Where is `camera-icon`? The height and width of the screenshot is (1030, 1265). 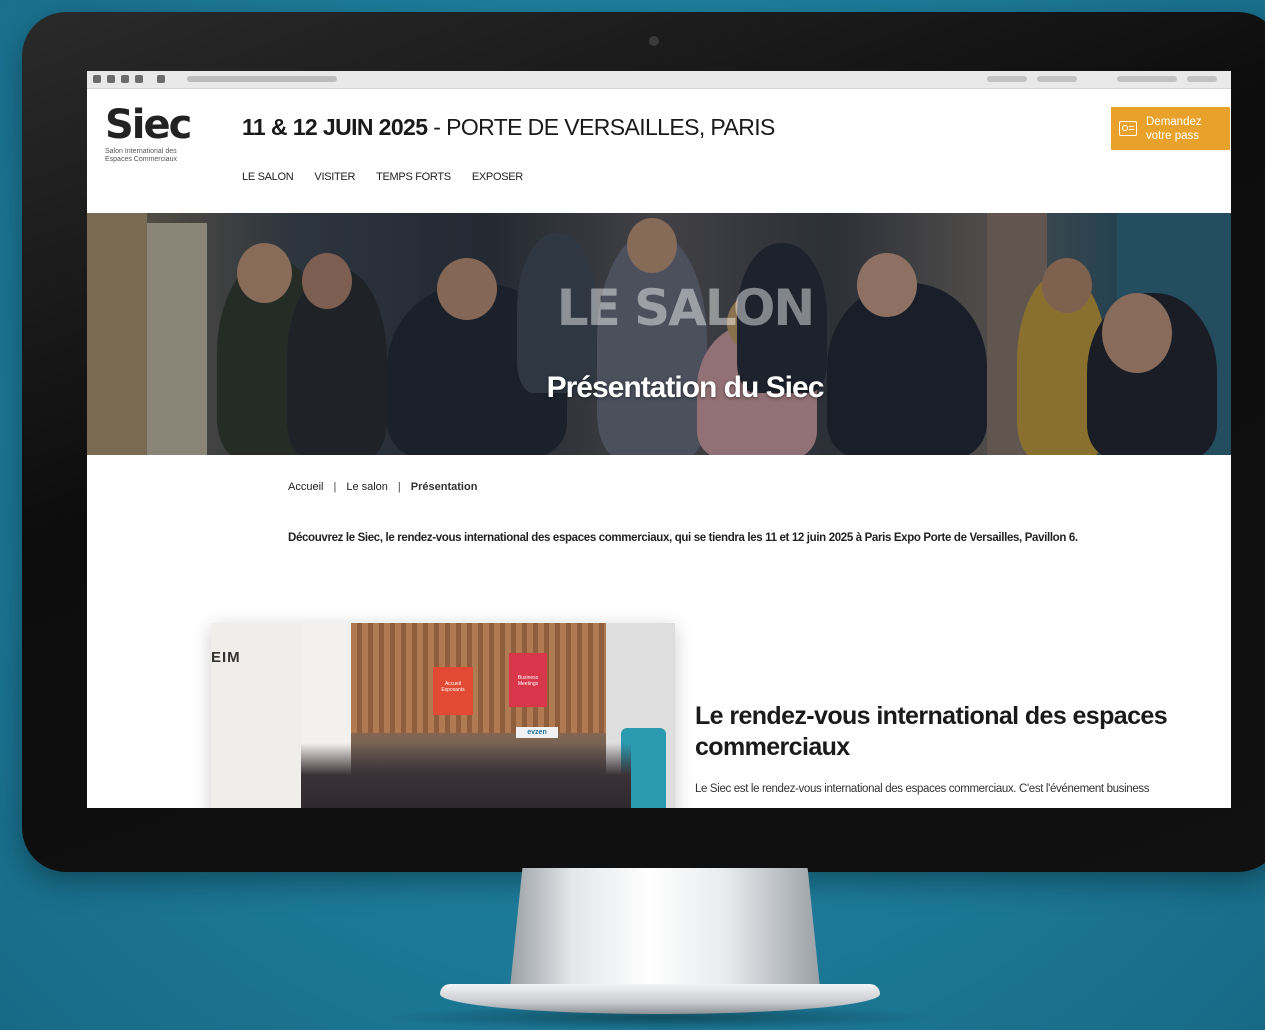
camera-icon is located at coordinates (654, 41).